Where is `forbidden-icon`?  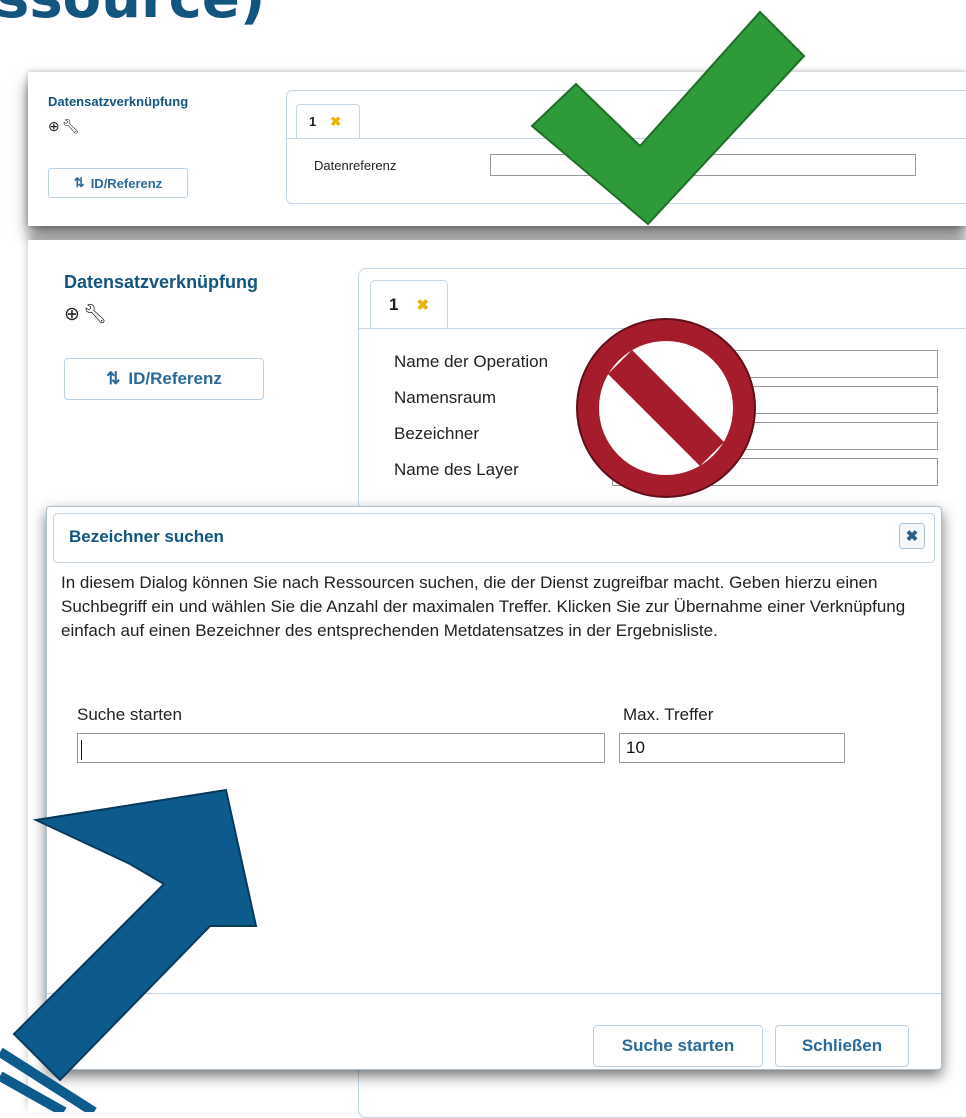 forbidden-icon is located at coordinates (666, 408).